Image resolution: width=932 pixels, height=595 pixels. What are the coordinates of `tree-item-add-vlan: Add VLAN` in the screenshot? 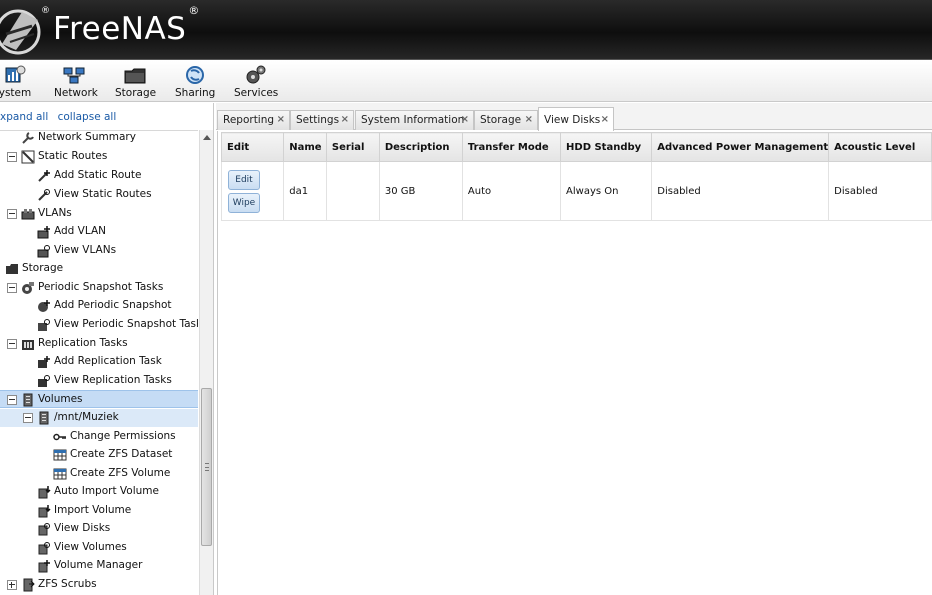 It's located at (99, 232).